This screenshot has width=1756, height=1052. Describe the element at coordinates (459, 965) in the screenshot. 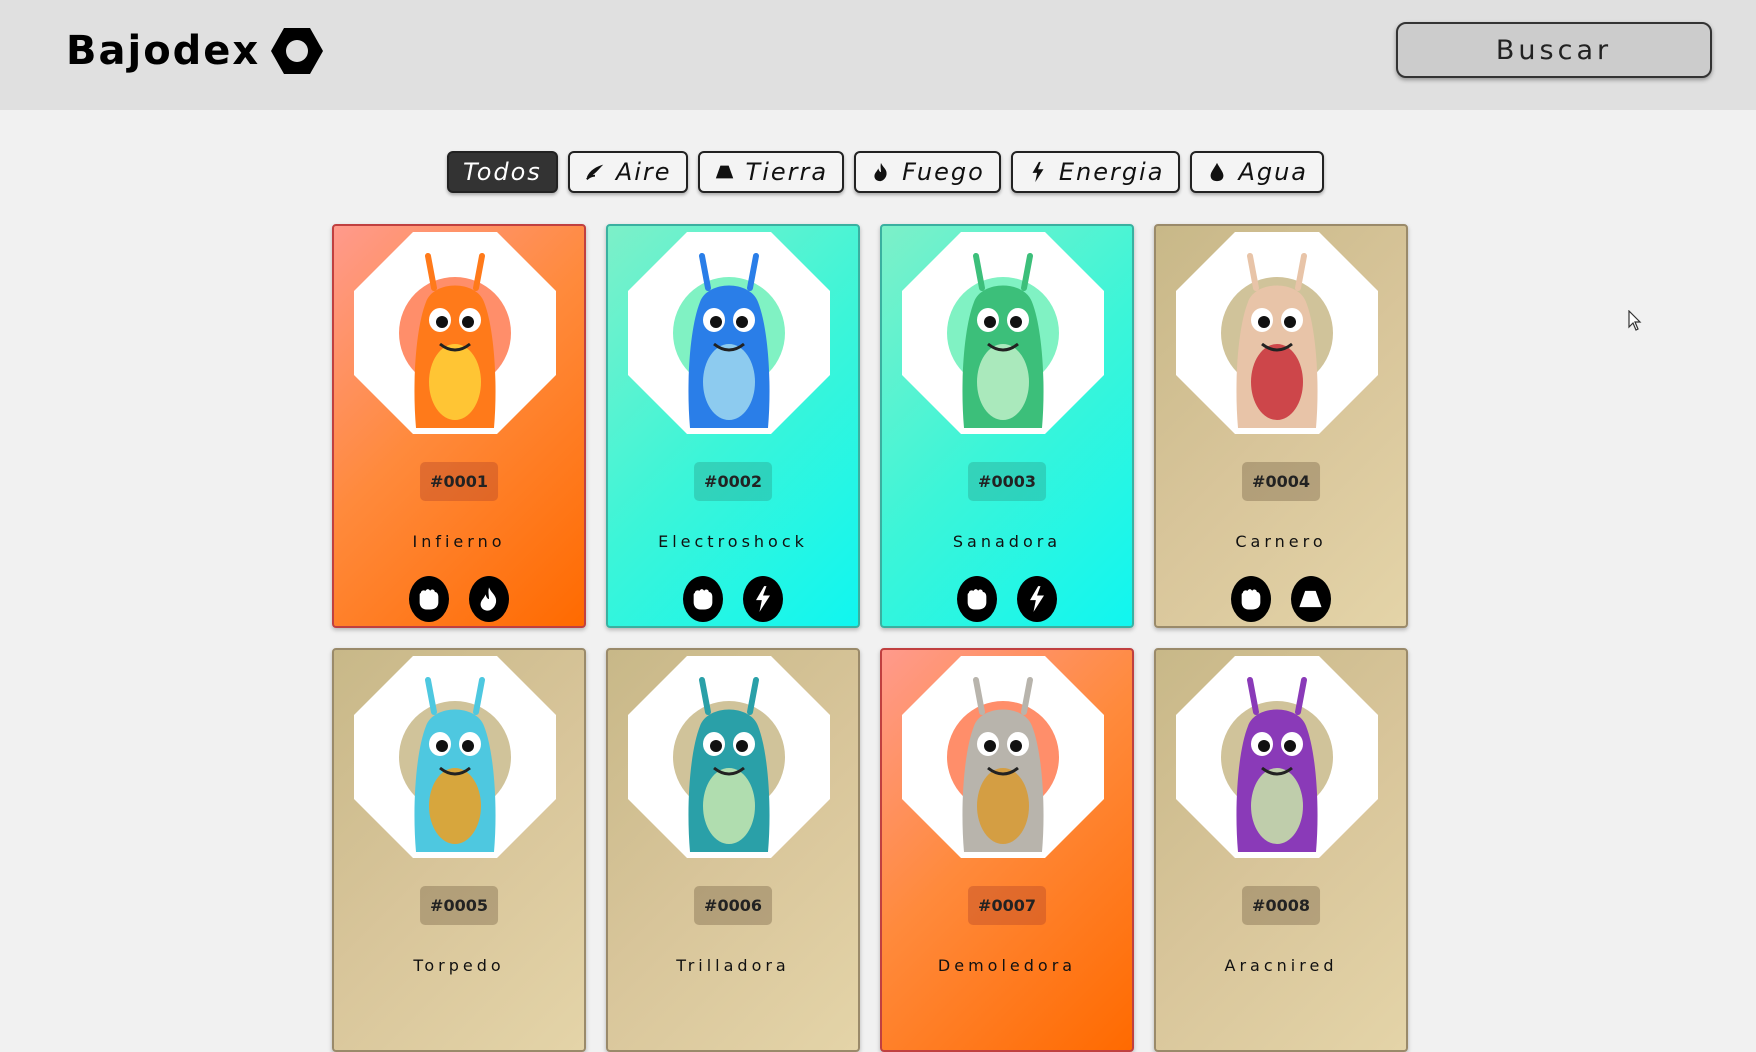

I see `creature-name: Torpedo` at that location.